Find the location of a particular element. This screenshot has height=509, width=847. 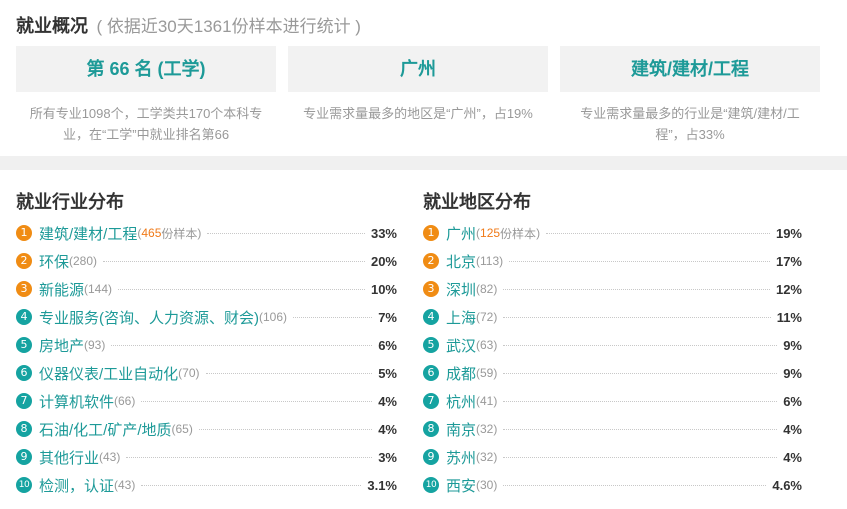

industry-name-link: 石油/化工/矿产/地质 is located at coordinates (105, 429).